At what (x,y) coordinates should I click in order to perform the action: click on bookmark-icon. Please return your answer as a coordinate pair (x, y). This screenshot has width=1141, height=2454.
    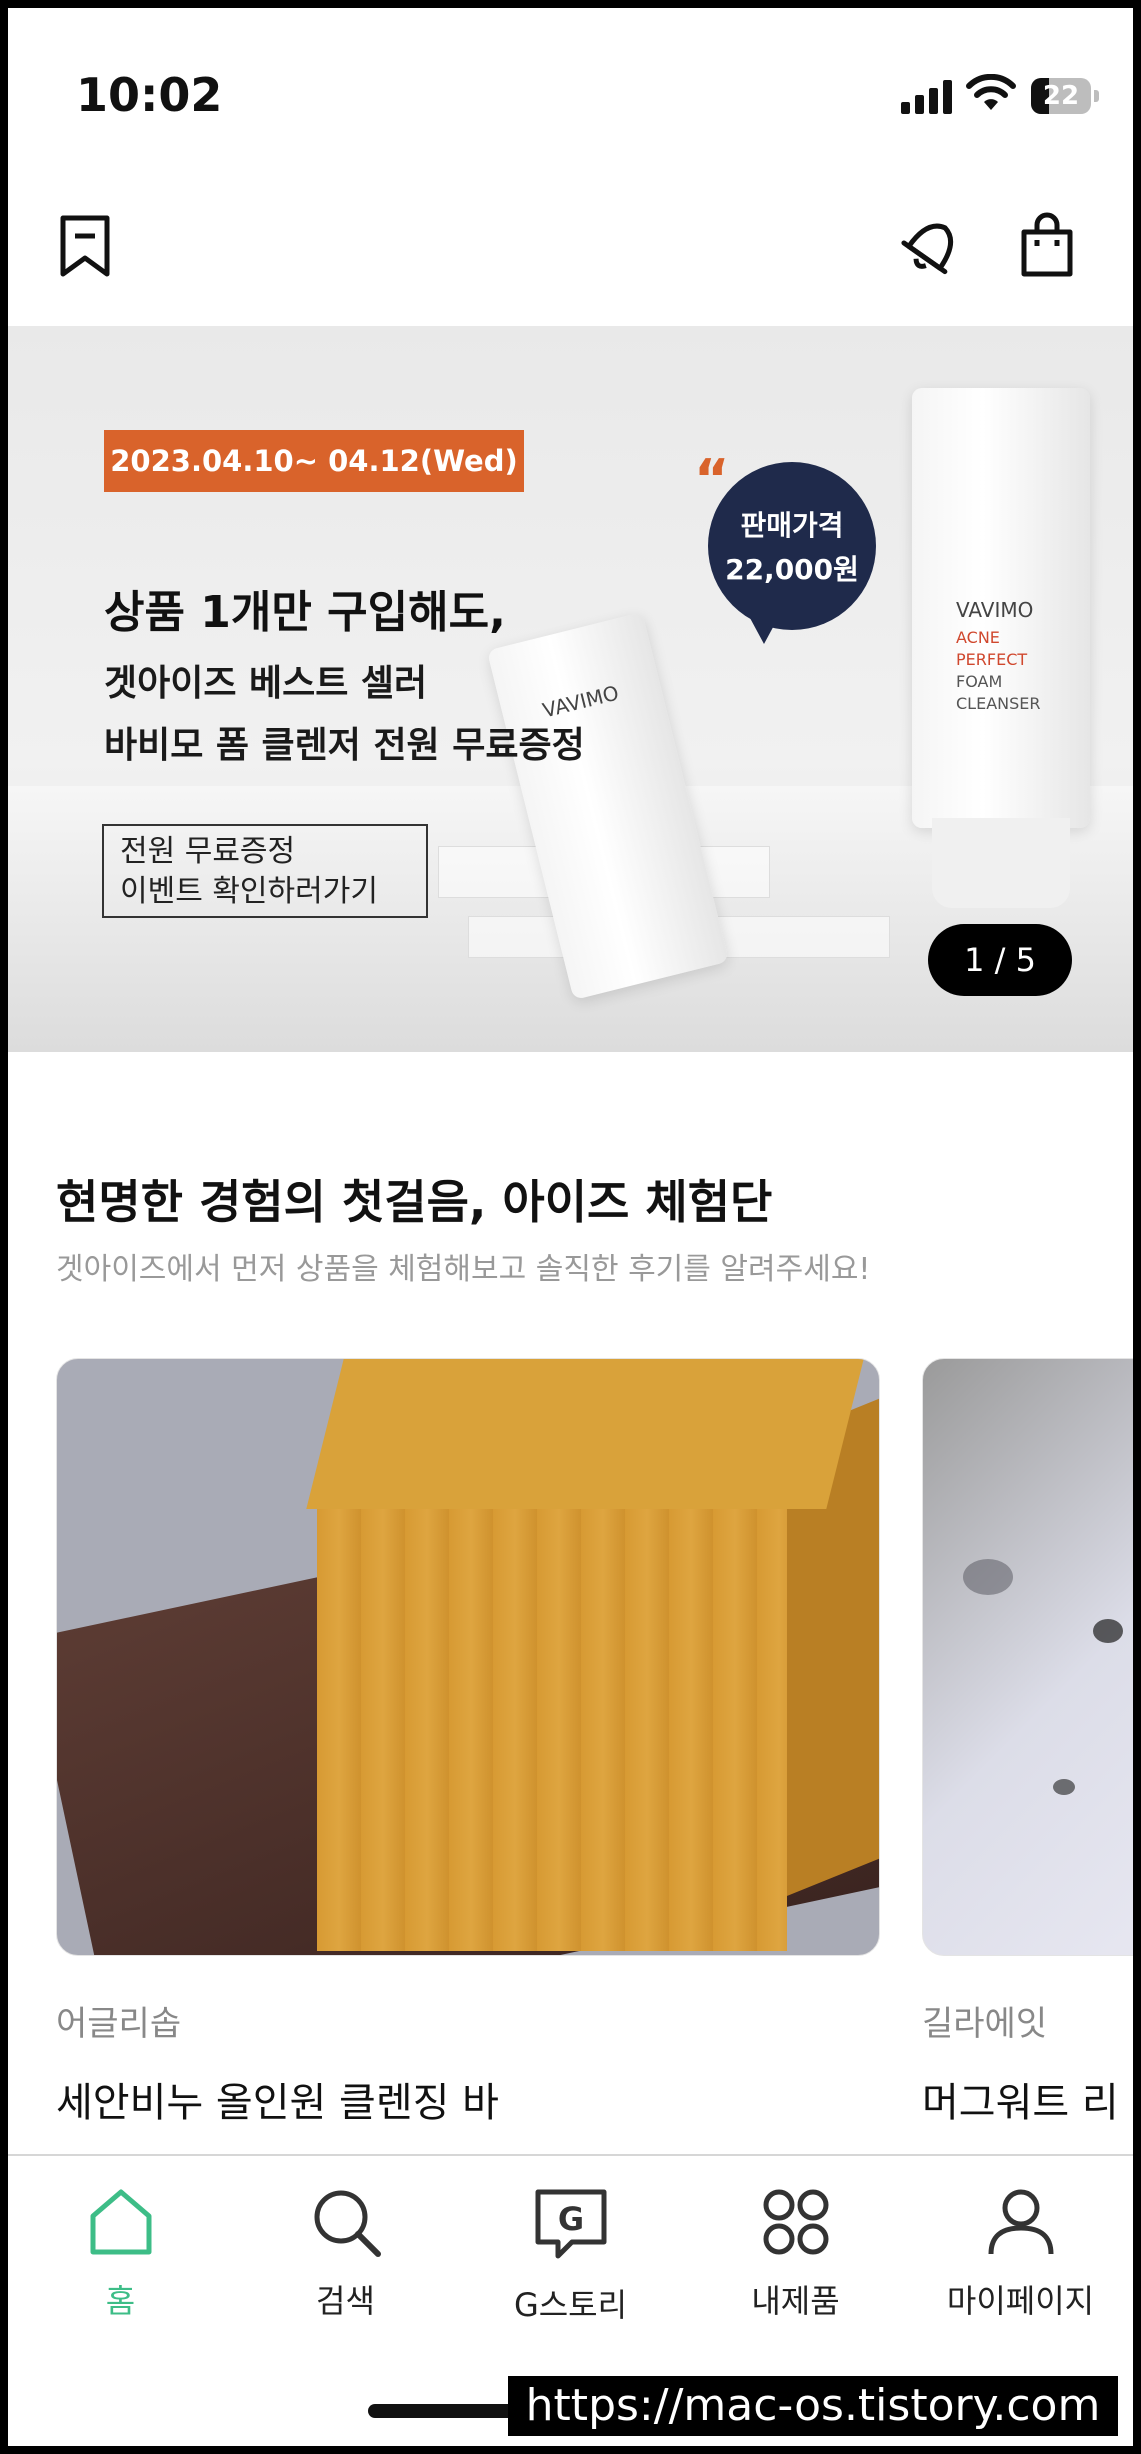
    Looking at the image, I should click on (85, 246).